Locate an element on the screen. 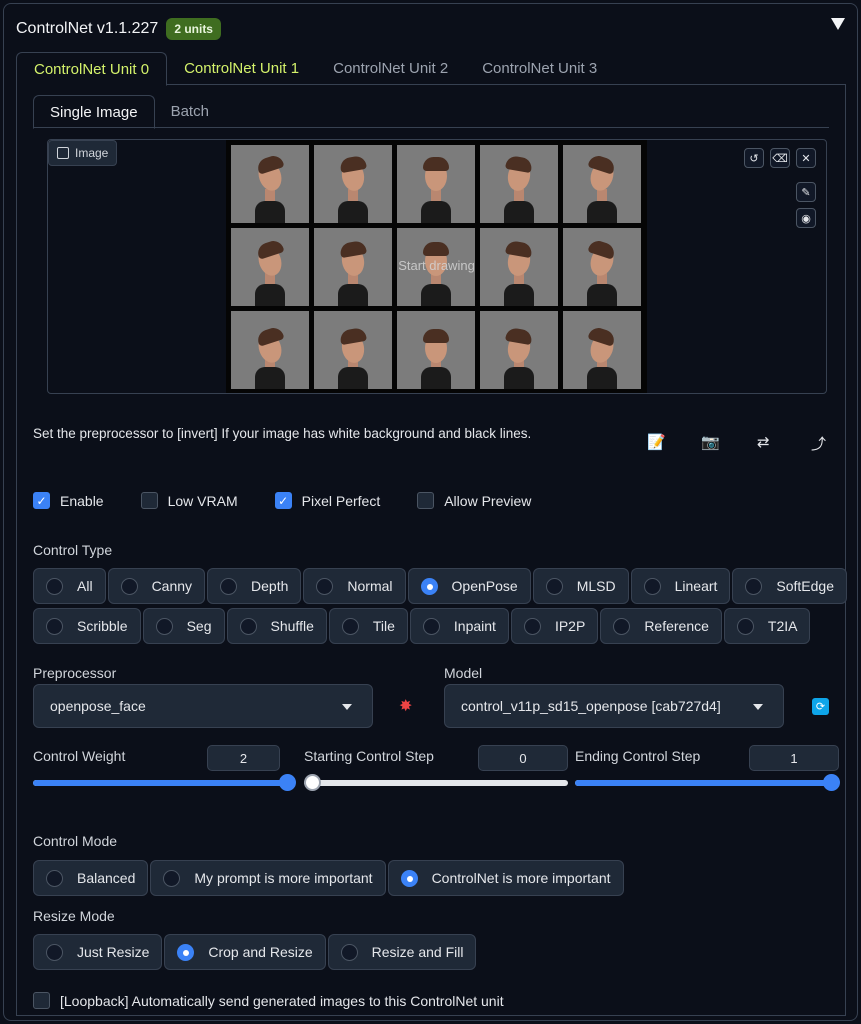 The height and width of the screenshot is (1024, 861). model-dropdown: control_v11p_sd15_openpose [cab727d4] is located at coordinates (614, 706).